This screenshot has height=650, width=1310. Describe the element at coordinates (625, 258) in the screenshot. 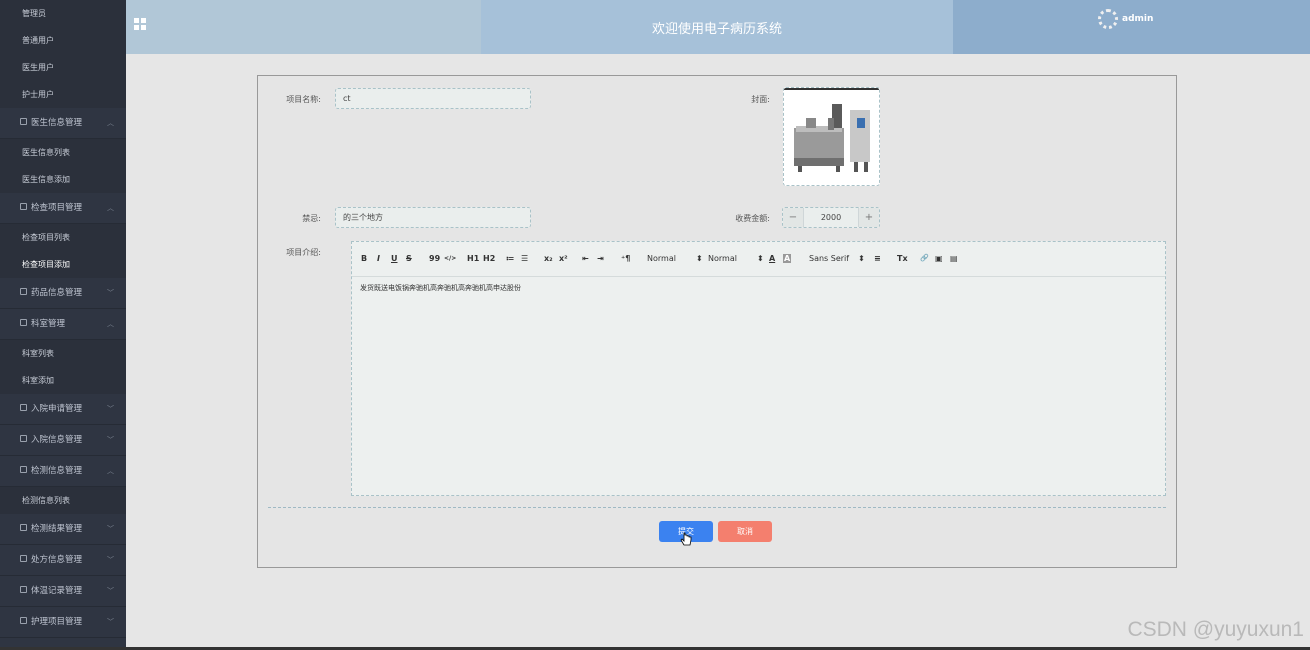

I see `text-direction-button: ⁺¶` at that location.